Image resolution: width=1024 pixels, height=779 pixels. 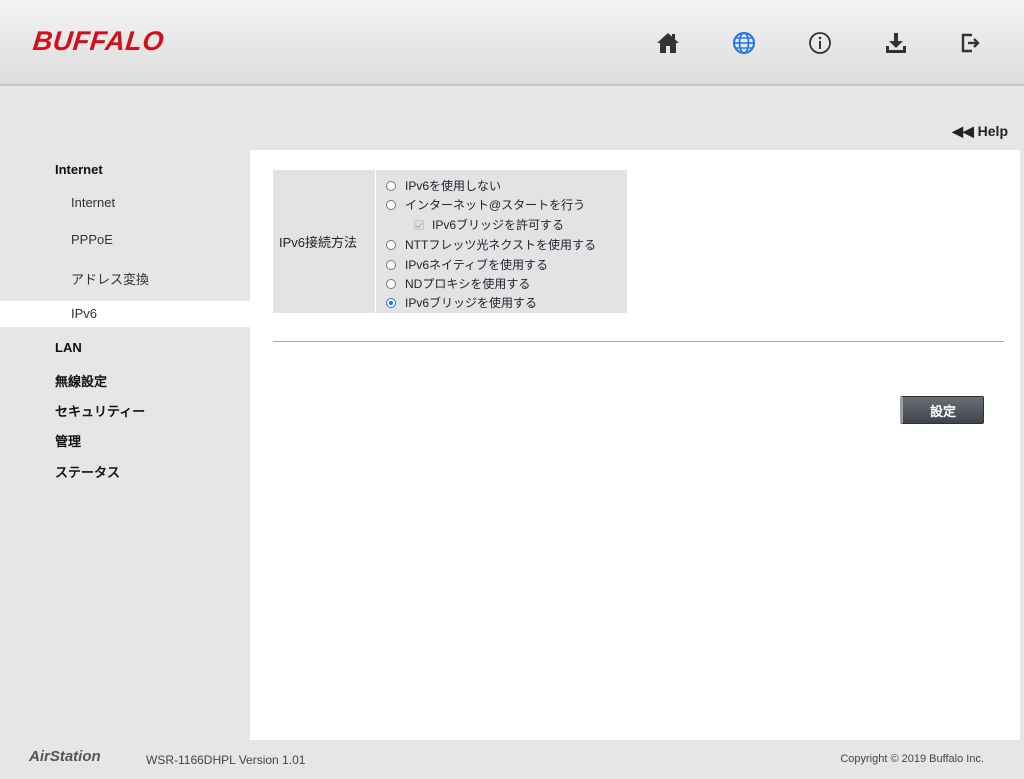 What do you see at coordinates (391, 204) in the screenshot?
I see `radio-internet-start` at bounding box center [391, 204].